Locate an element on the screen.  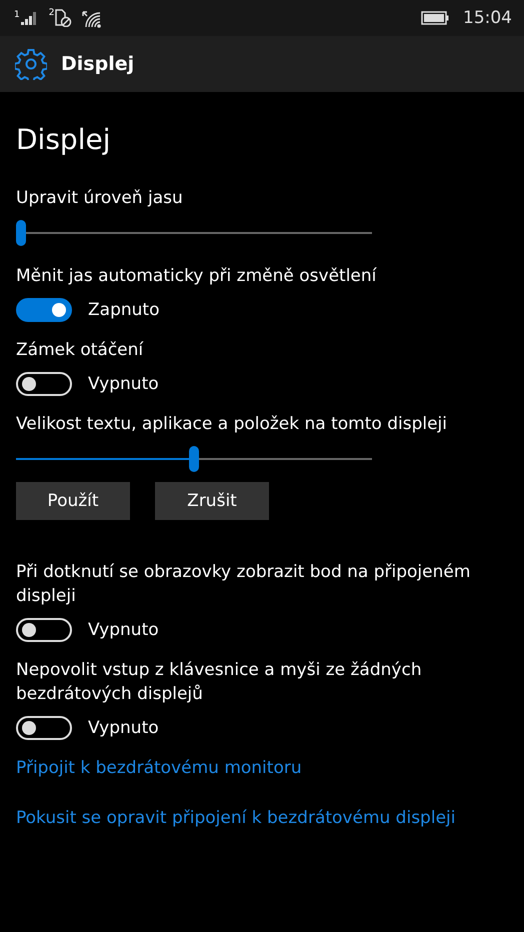
action-button: Zrušit is located at coordinates (212, 501).